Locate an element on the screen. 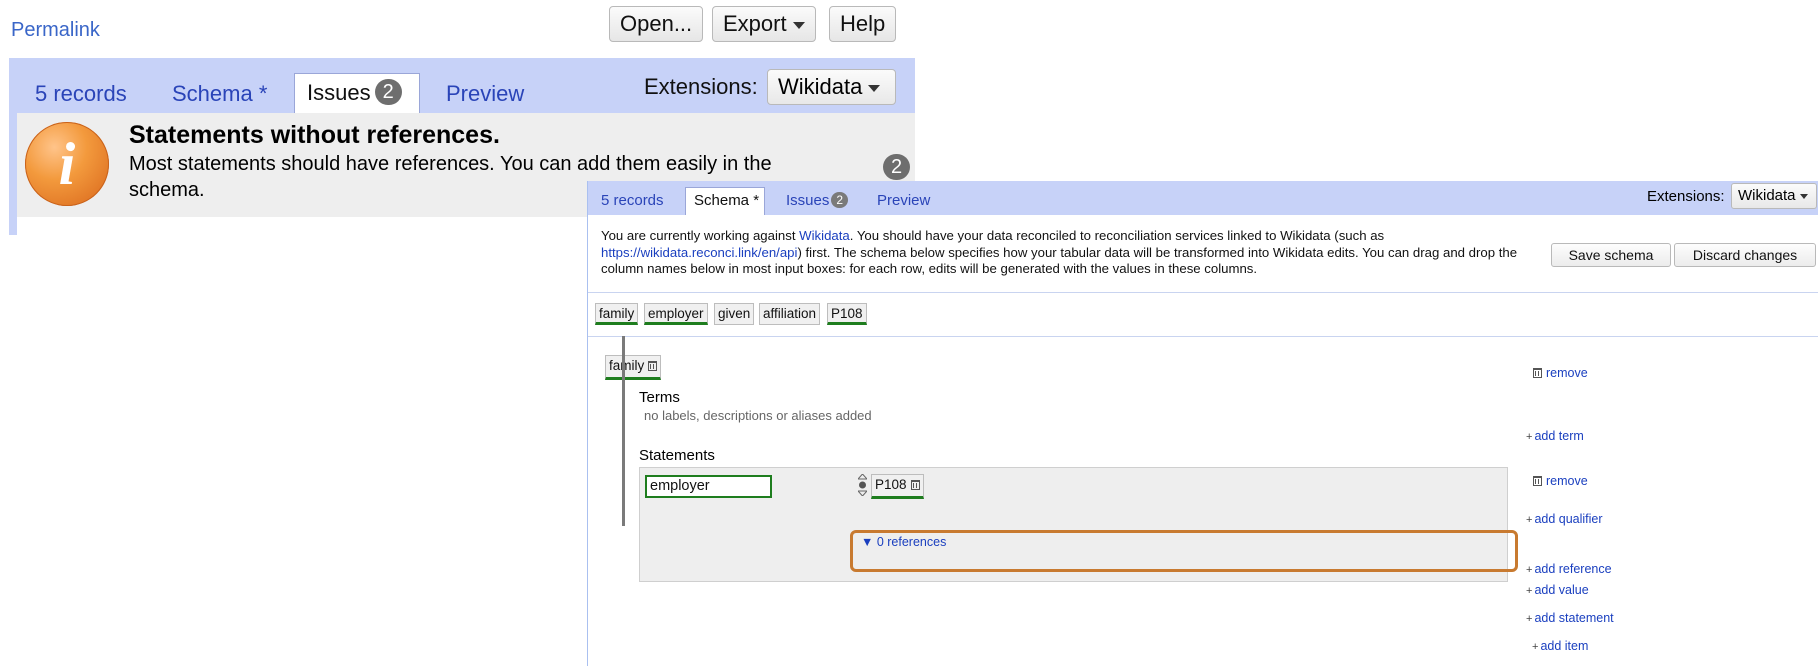  add-term-link: + add term is located at coordinates (1555, 436).